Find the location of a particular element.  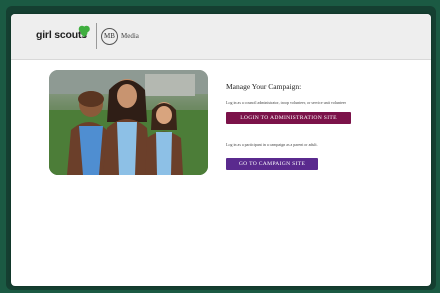

brand-divider is located at coordinates (96, 36).